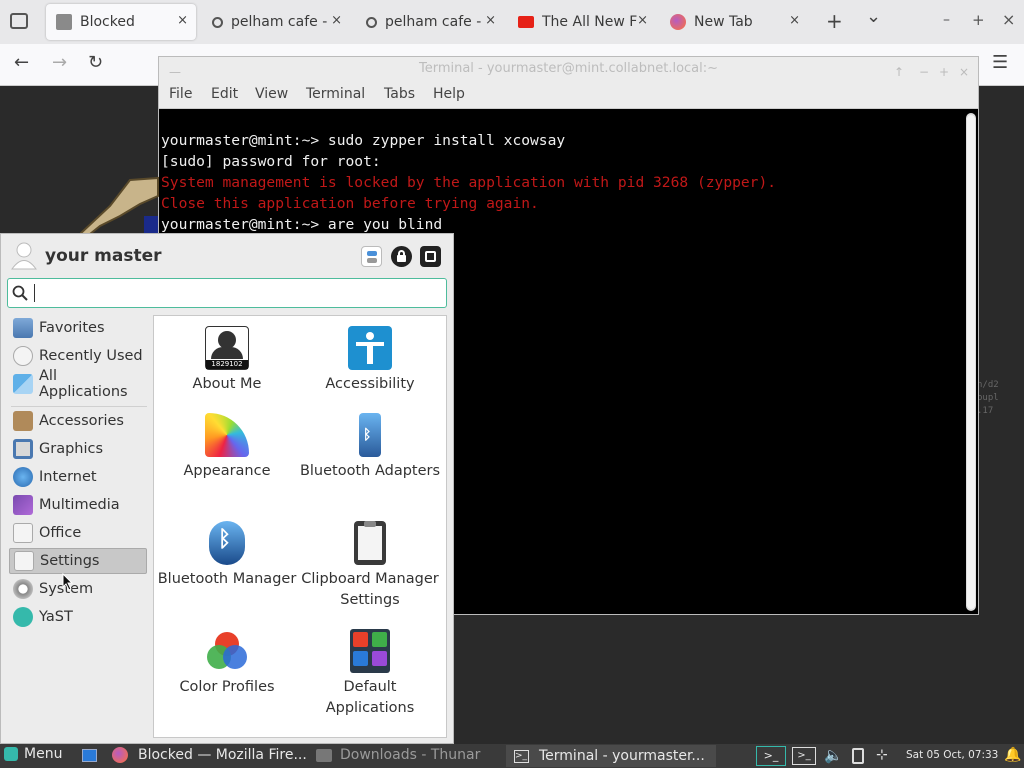 This screenshot has height=768, width=1024. I want to click on tab-label: The All New F, so click(590, 22).